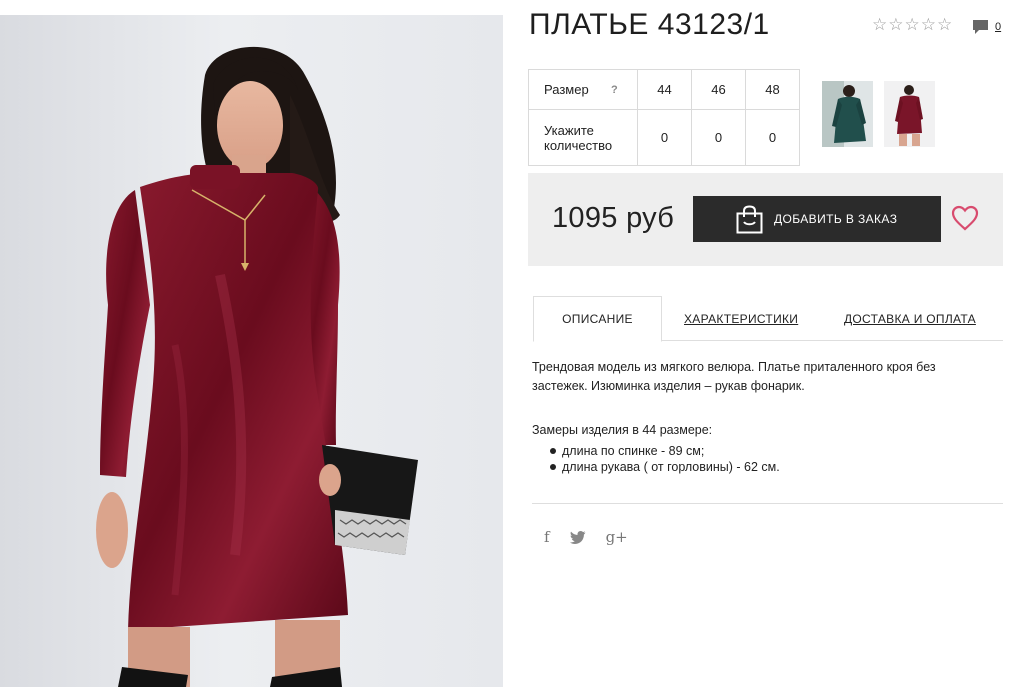 This screenshot has width=1018, height=687. What do you see at coordinates (772, 89) in the screenshot?
I see `size-48: 48` at bounding box center [772, 89].